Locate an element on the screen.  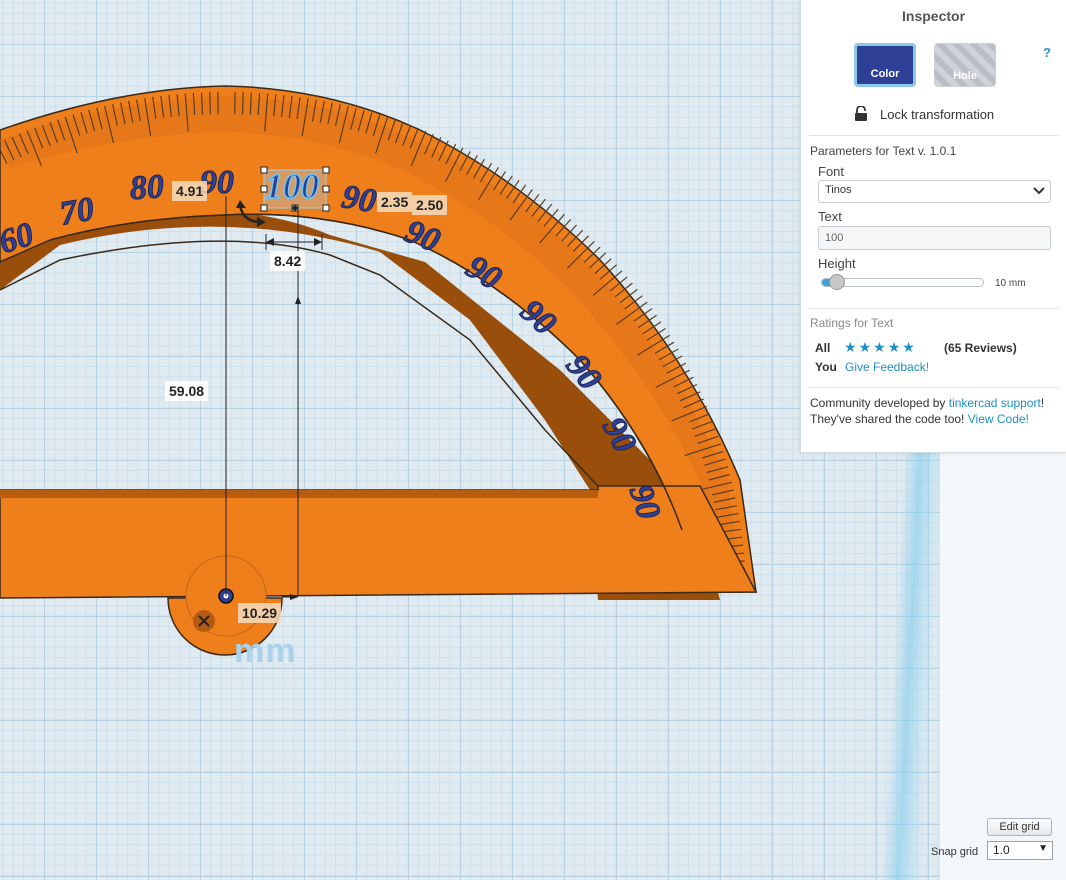
scale-label: 70 is located at coordinates (77, 212).